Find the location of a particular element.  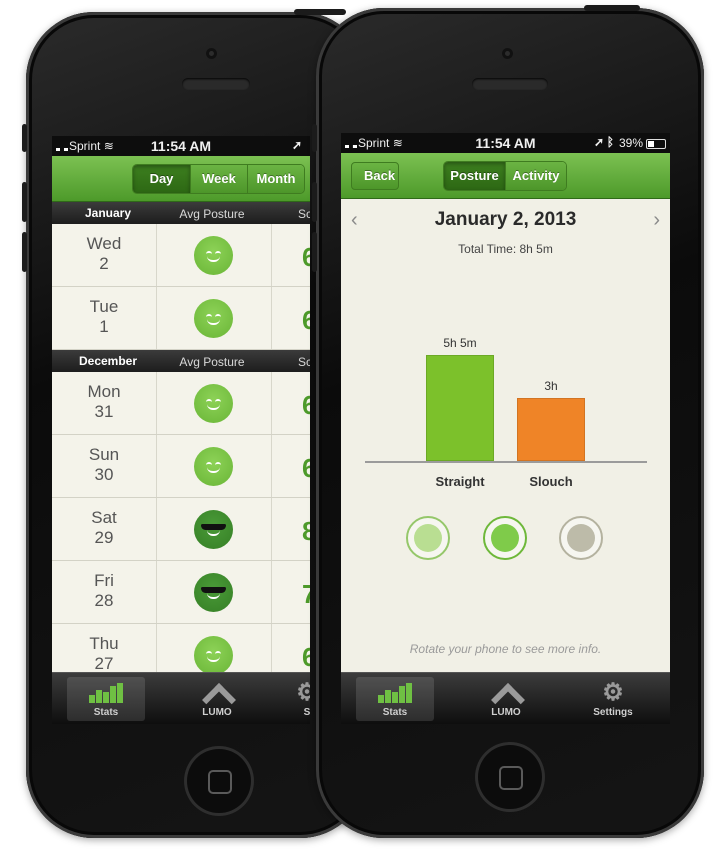

list-item: Mon 31 6 is located at coordinates (181, 403).